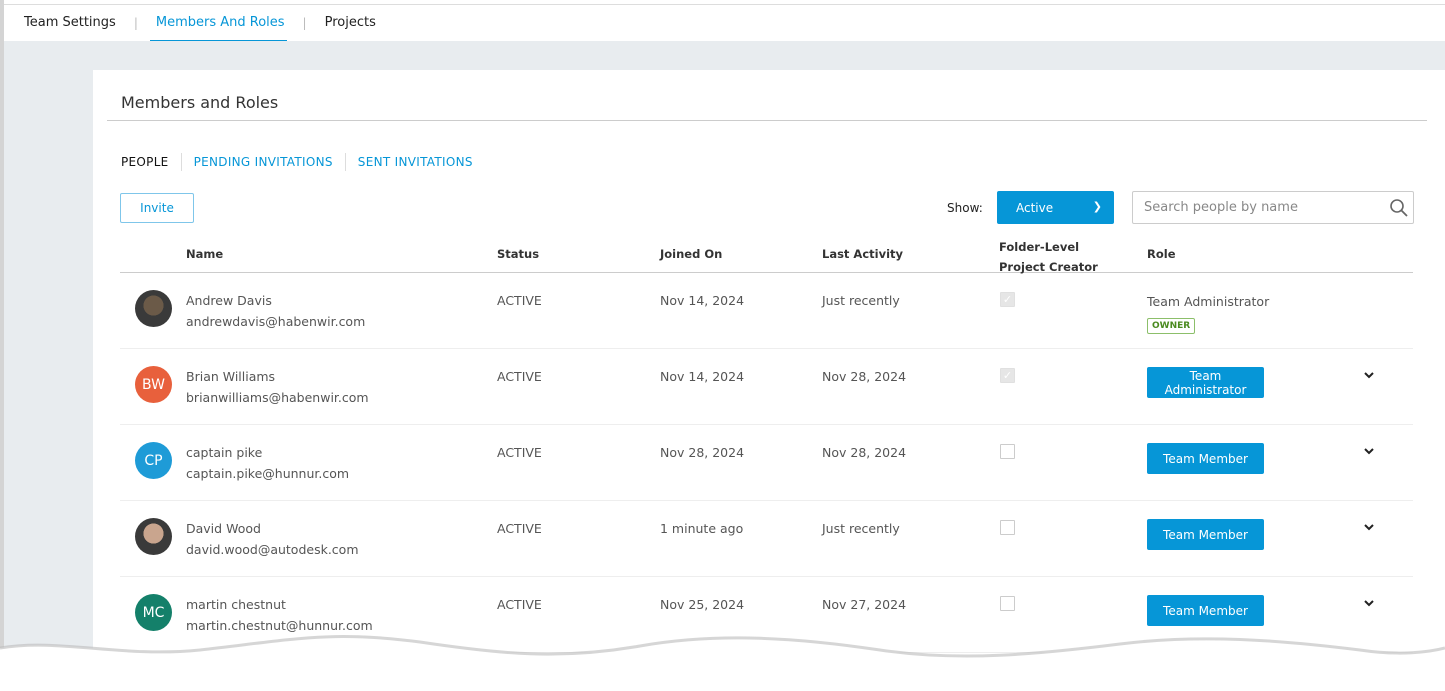 This screenshot has height=691, width=1445. Describe the element at coordinates (862, 254) in the screenshot. I see `column-last-activity: Last Activity` at that location.